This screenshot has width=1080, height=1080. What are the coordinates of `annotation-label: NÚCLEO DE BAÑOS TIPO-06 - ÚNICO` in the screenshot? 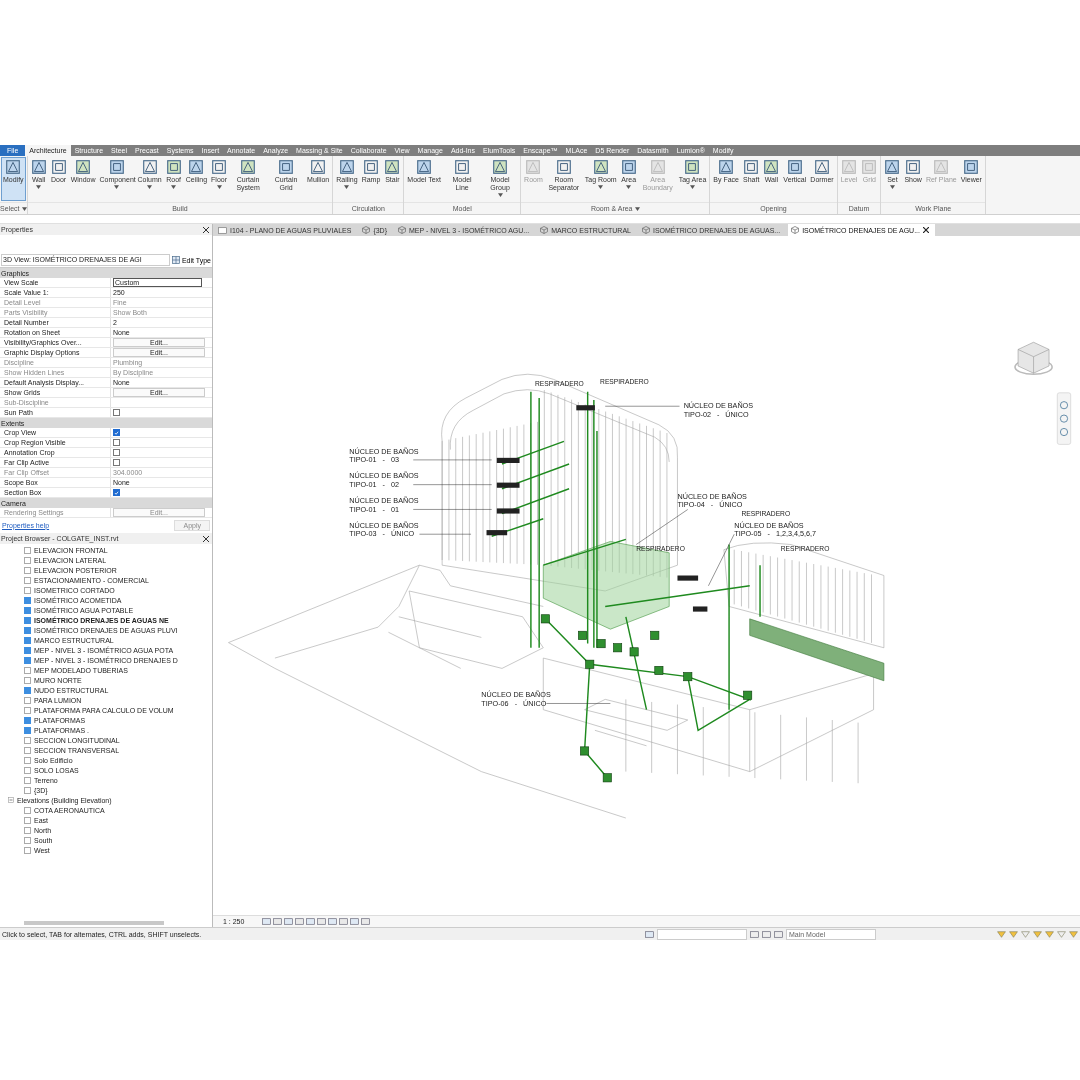 It's located at (516, 699).